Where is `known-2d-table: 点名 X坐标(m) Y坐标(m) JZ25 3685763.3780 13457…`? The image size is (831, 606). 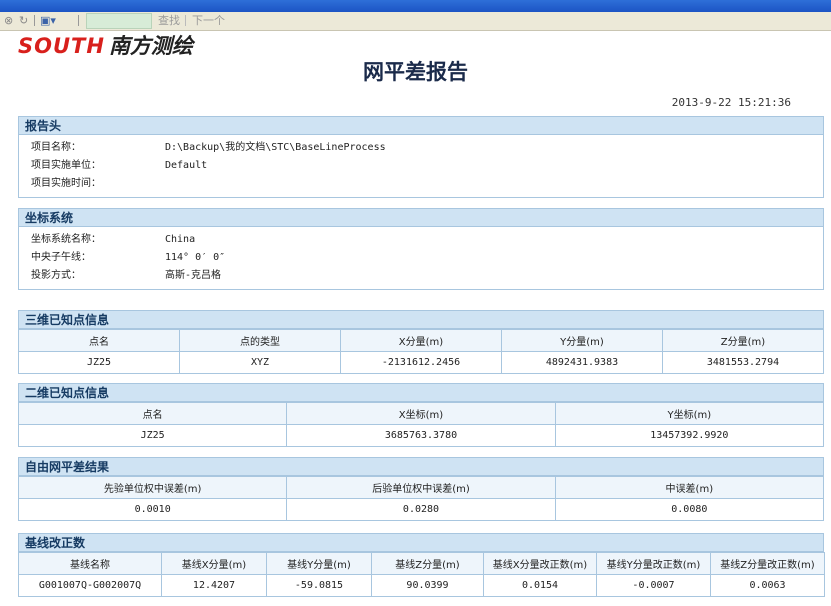
known-2d-table: 点名 X坐标(m) Y坐标(m) JZ25 3685763.3780 13457… is located at coordinates (421, 424).